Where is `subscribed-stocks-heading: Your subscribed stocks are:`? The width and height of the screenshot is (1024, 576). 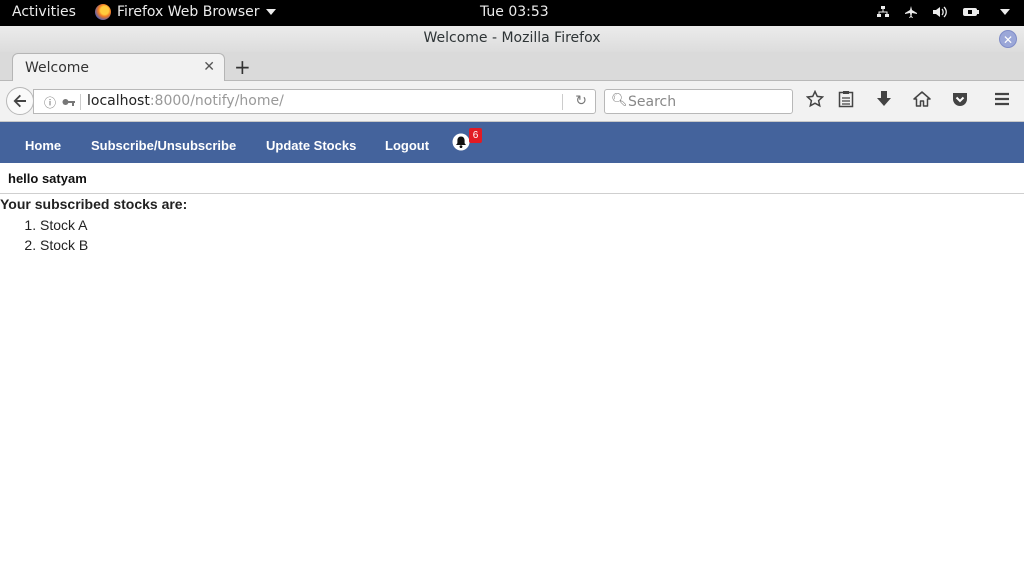
subscribed-stocks-heading: Your subscribed stocks are: is located at coordinates (94, 204).